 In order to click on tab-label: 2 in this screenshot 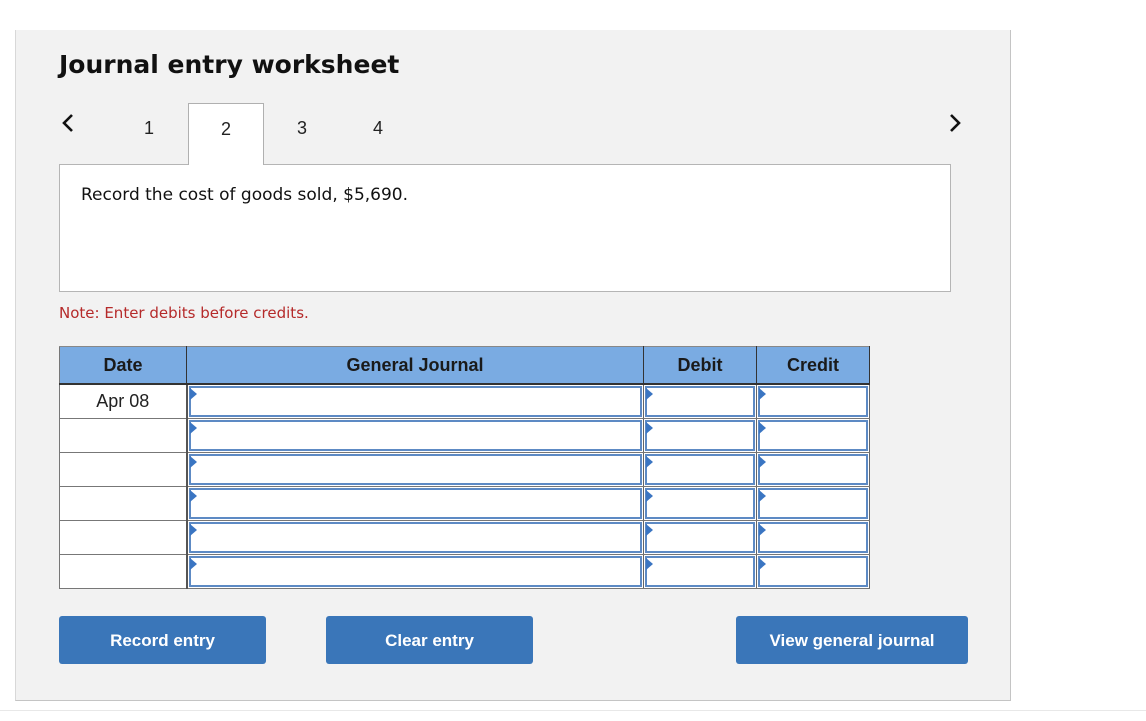, I will do `click(225, 129)`.